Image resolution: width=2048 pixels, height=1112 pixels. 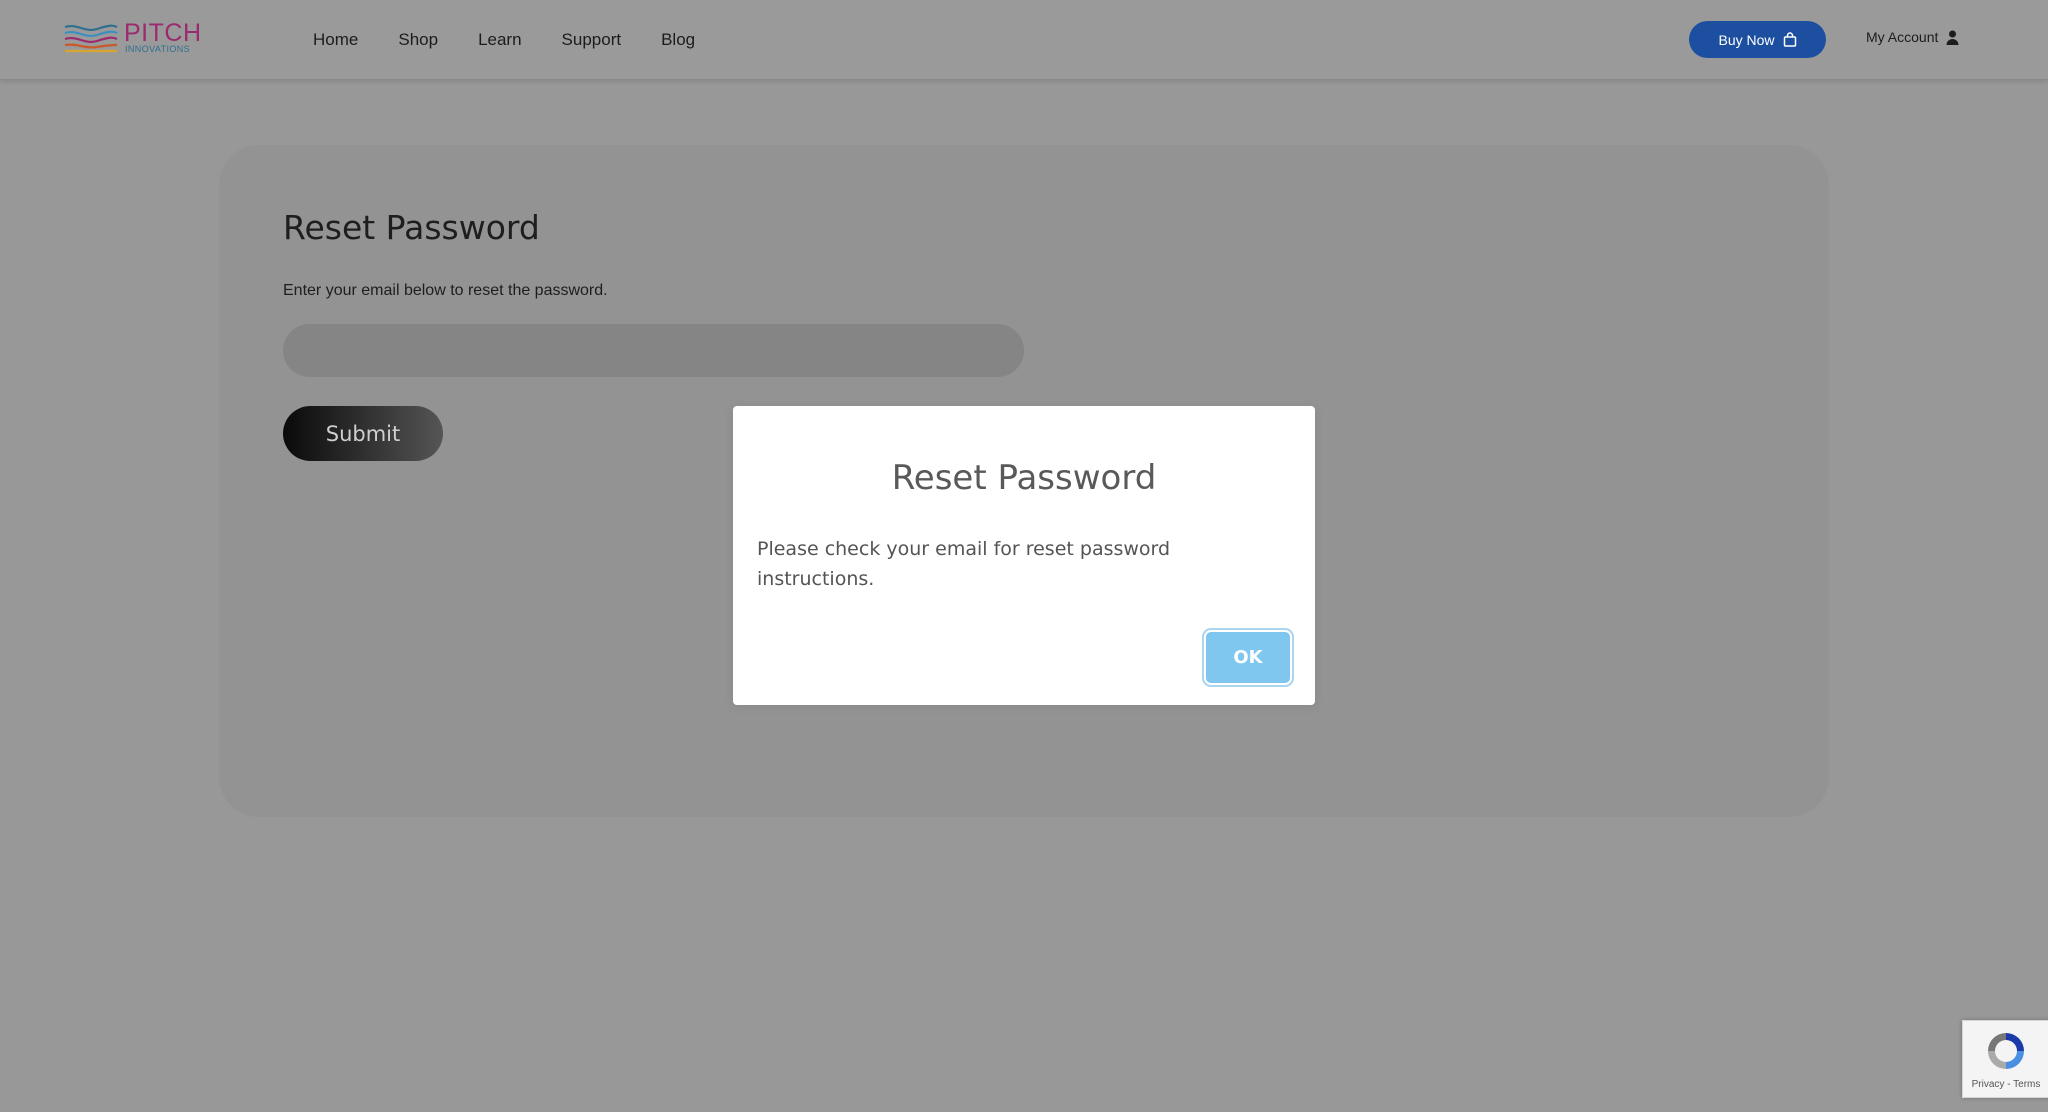 What do you see at coordinates (499, 40) in the screenshot?
I see `nav-learn: Learn` at bounding box center [499, 40].